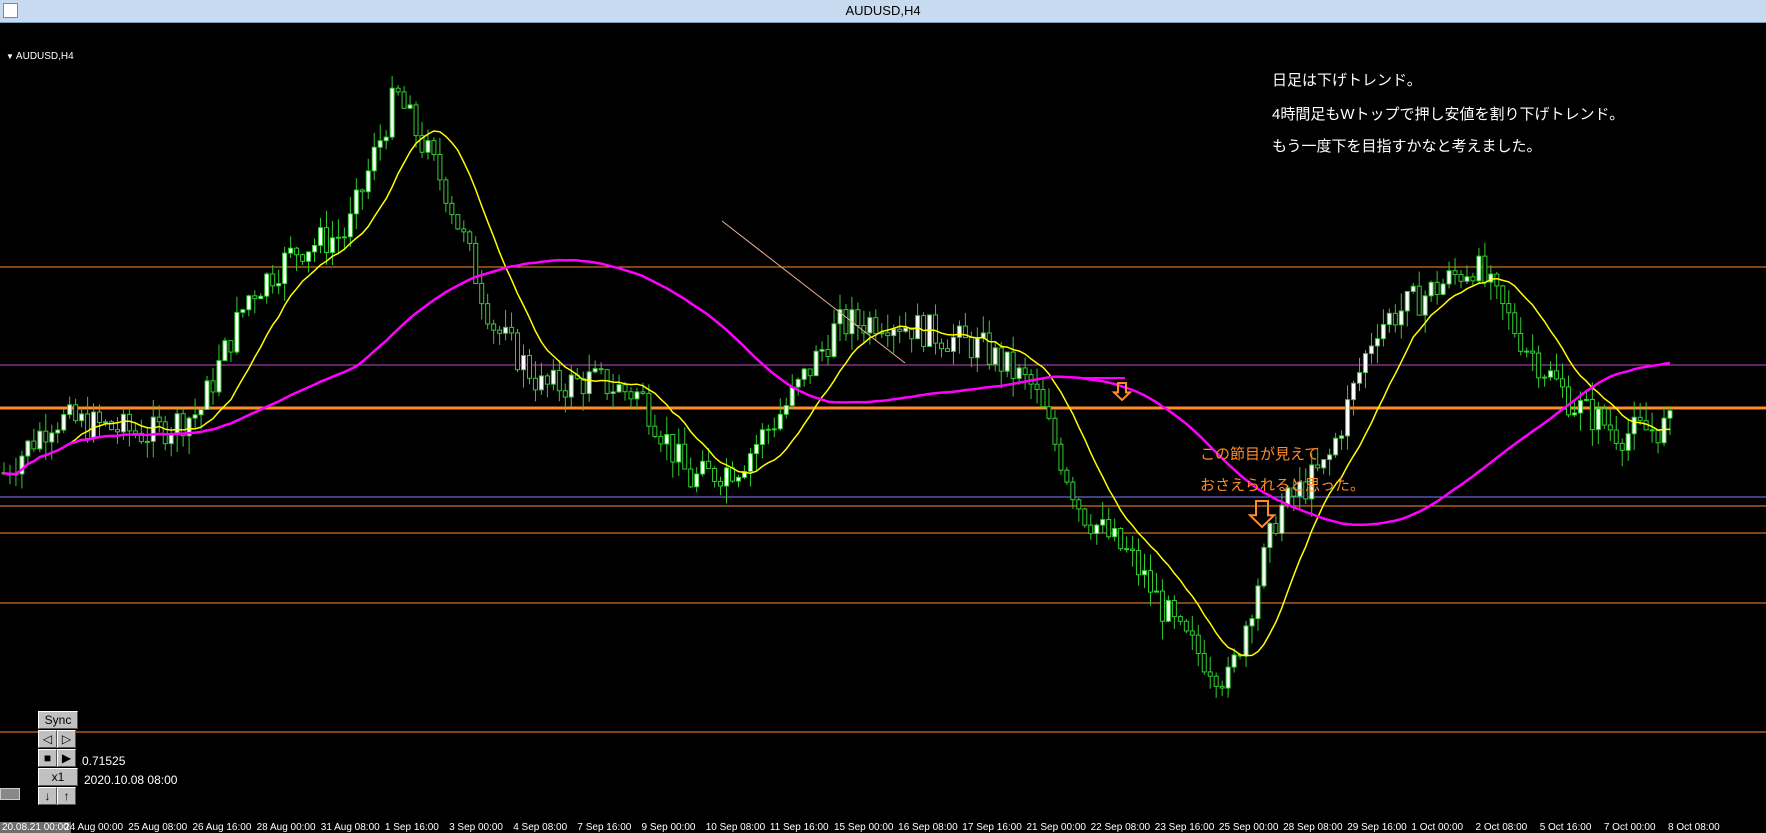 The width and height of the screenshot is (1766, 833). What do you see at coordinates (799, 827) in the screenshot?
I see `x-axis-label: 11 Sep 16:00` at bounding box center [799, 827].